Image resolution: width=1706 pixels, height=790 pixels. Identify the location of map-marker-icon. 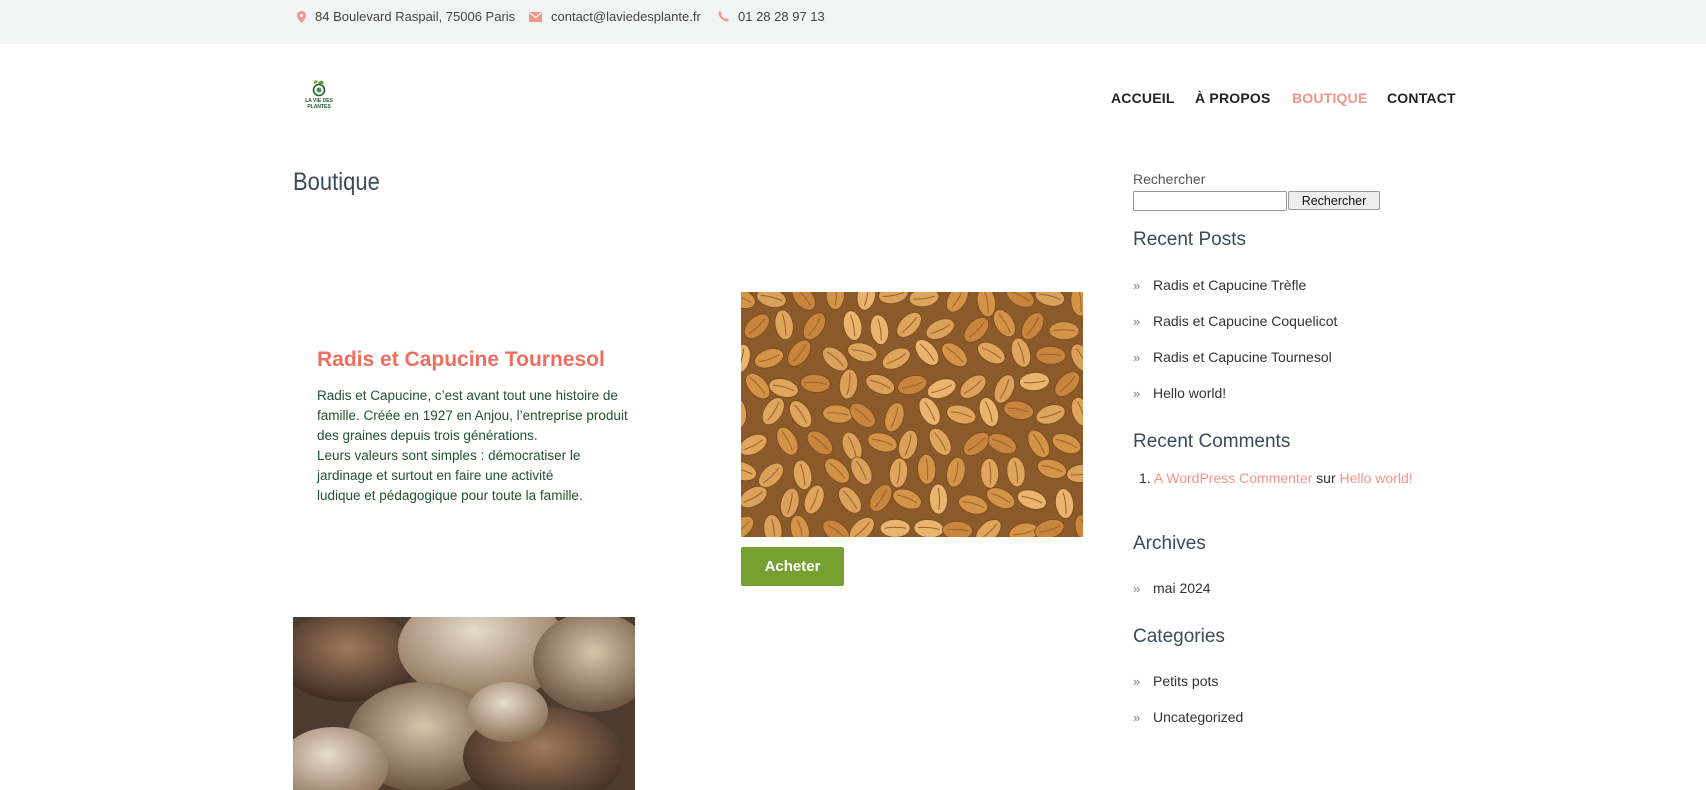
(301, 16).